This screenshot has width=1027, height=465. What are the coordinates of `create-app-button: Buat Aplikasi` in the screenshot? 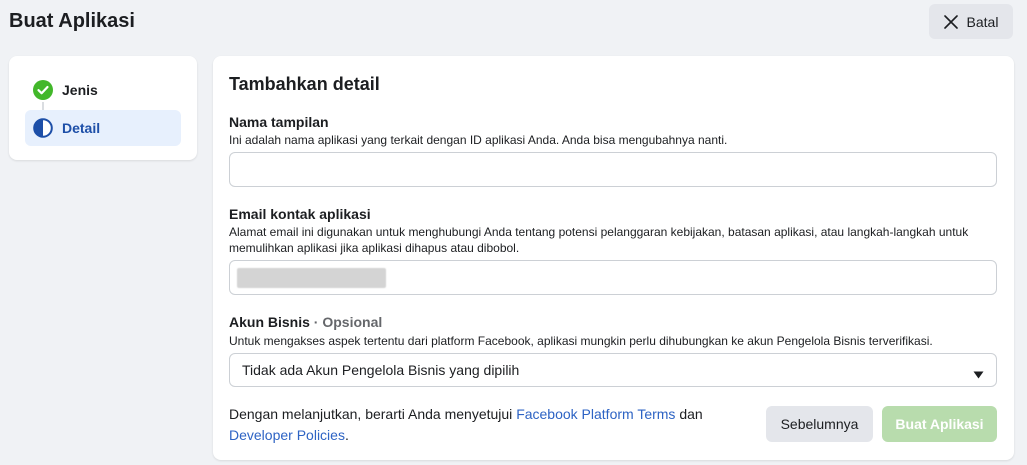 It's located at (939, 424).